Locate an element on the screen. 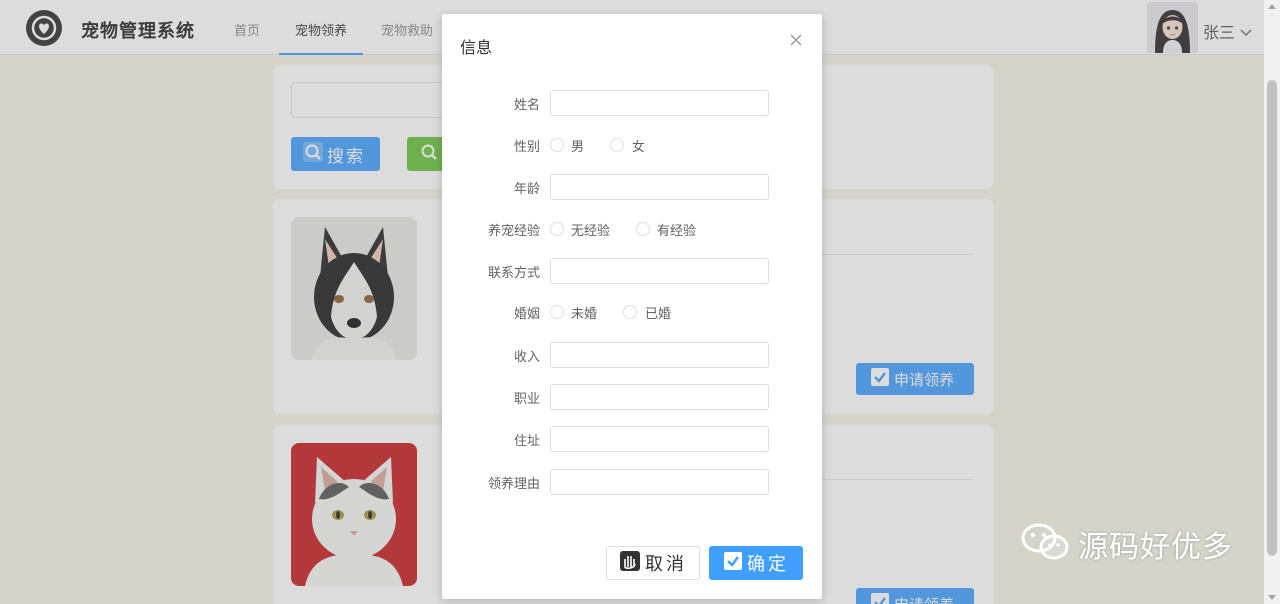  scroll-down-arrow-icon is located at coordinates (1272, 597).